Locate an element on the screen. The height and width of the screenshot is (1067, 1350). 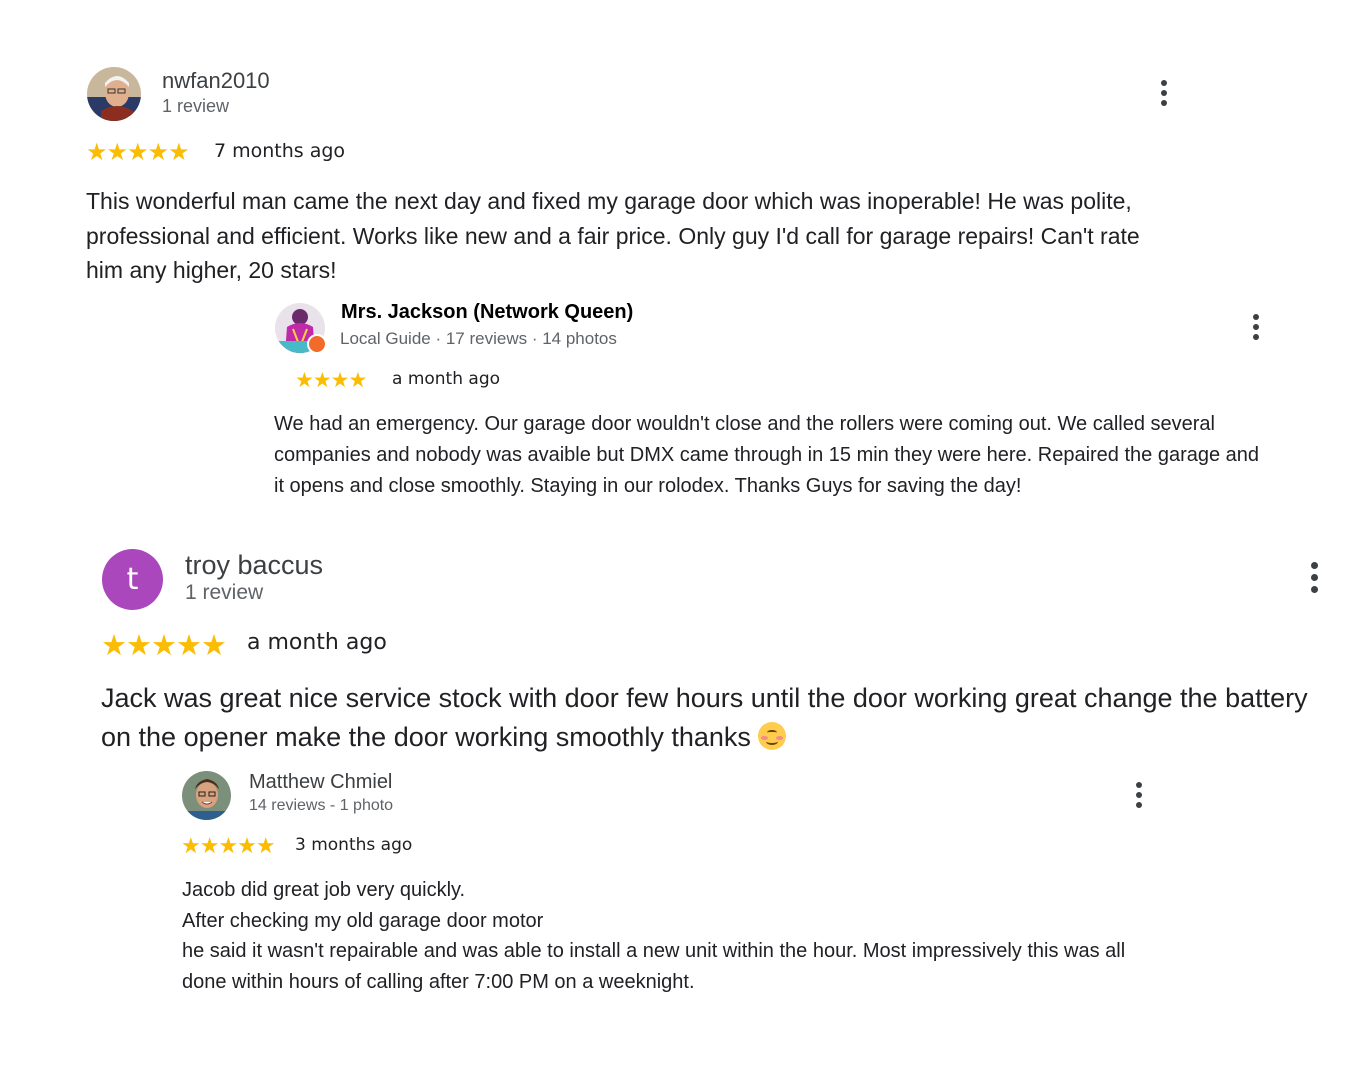
reviewer-name: Matthew Chmiel is located at coordinates (320, 782).